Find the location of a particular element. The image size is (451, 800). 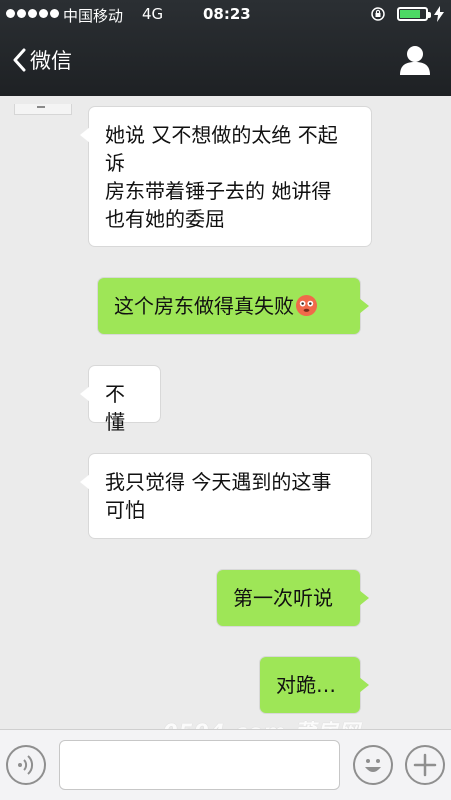

more-button is located at coordinates (425, 765).